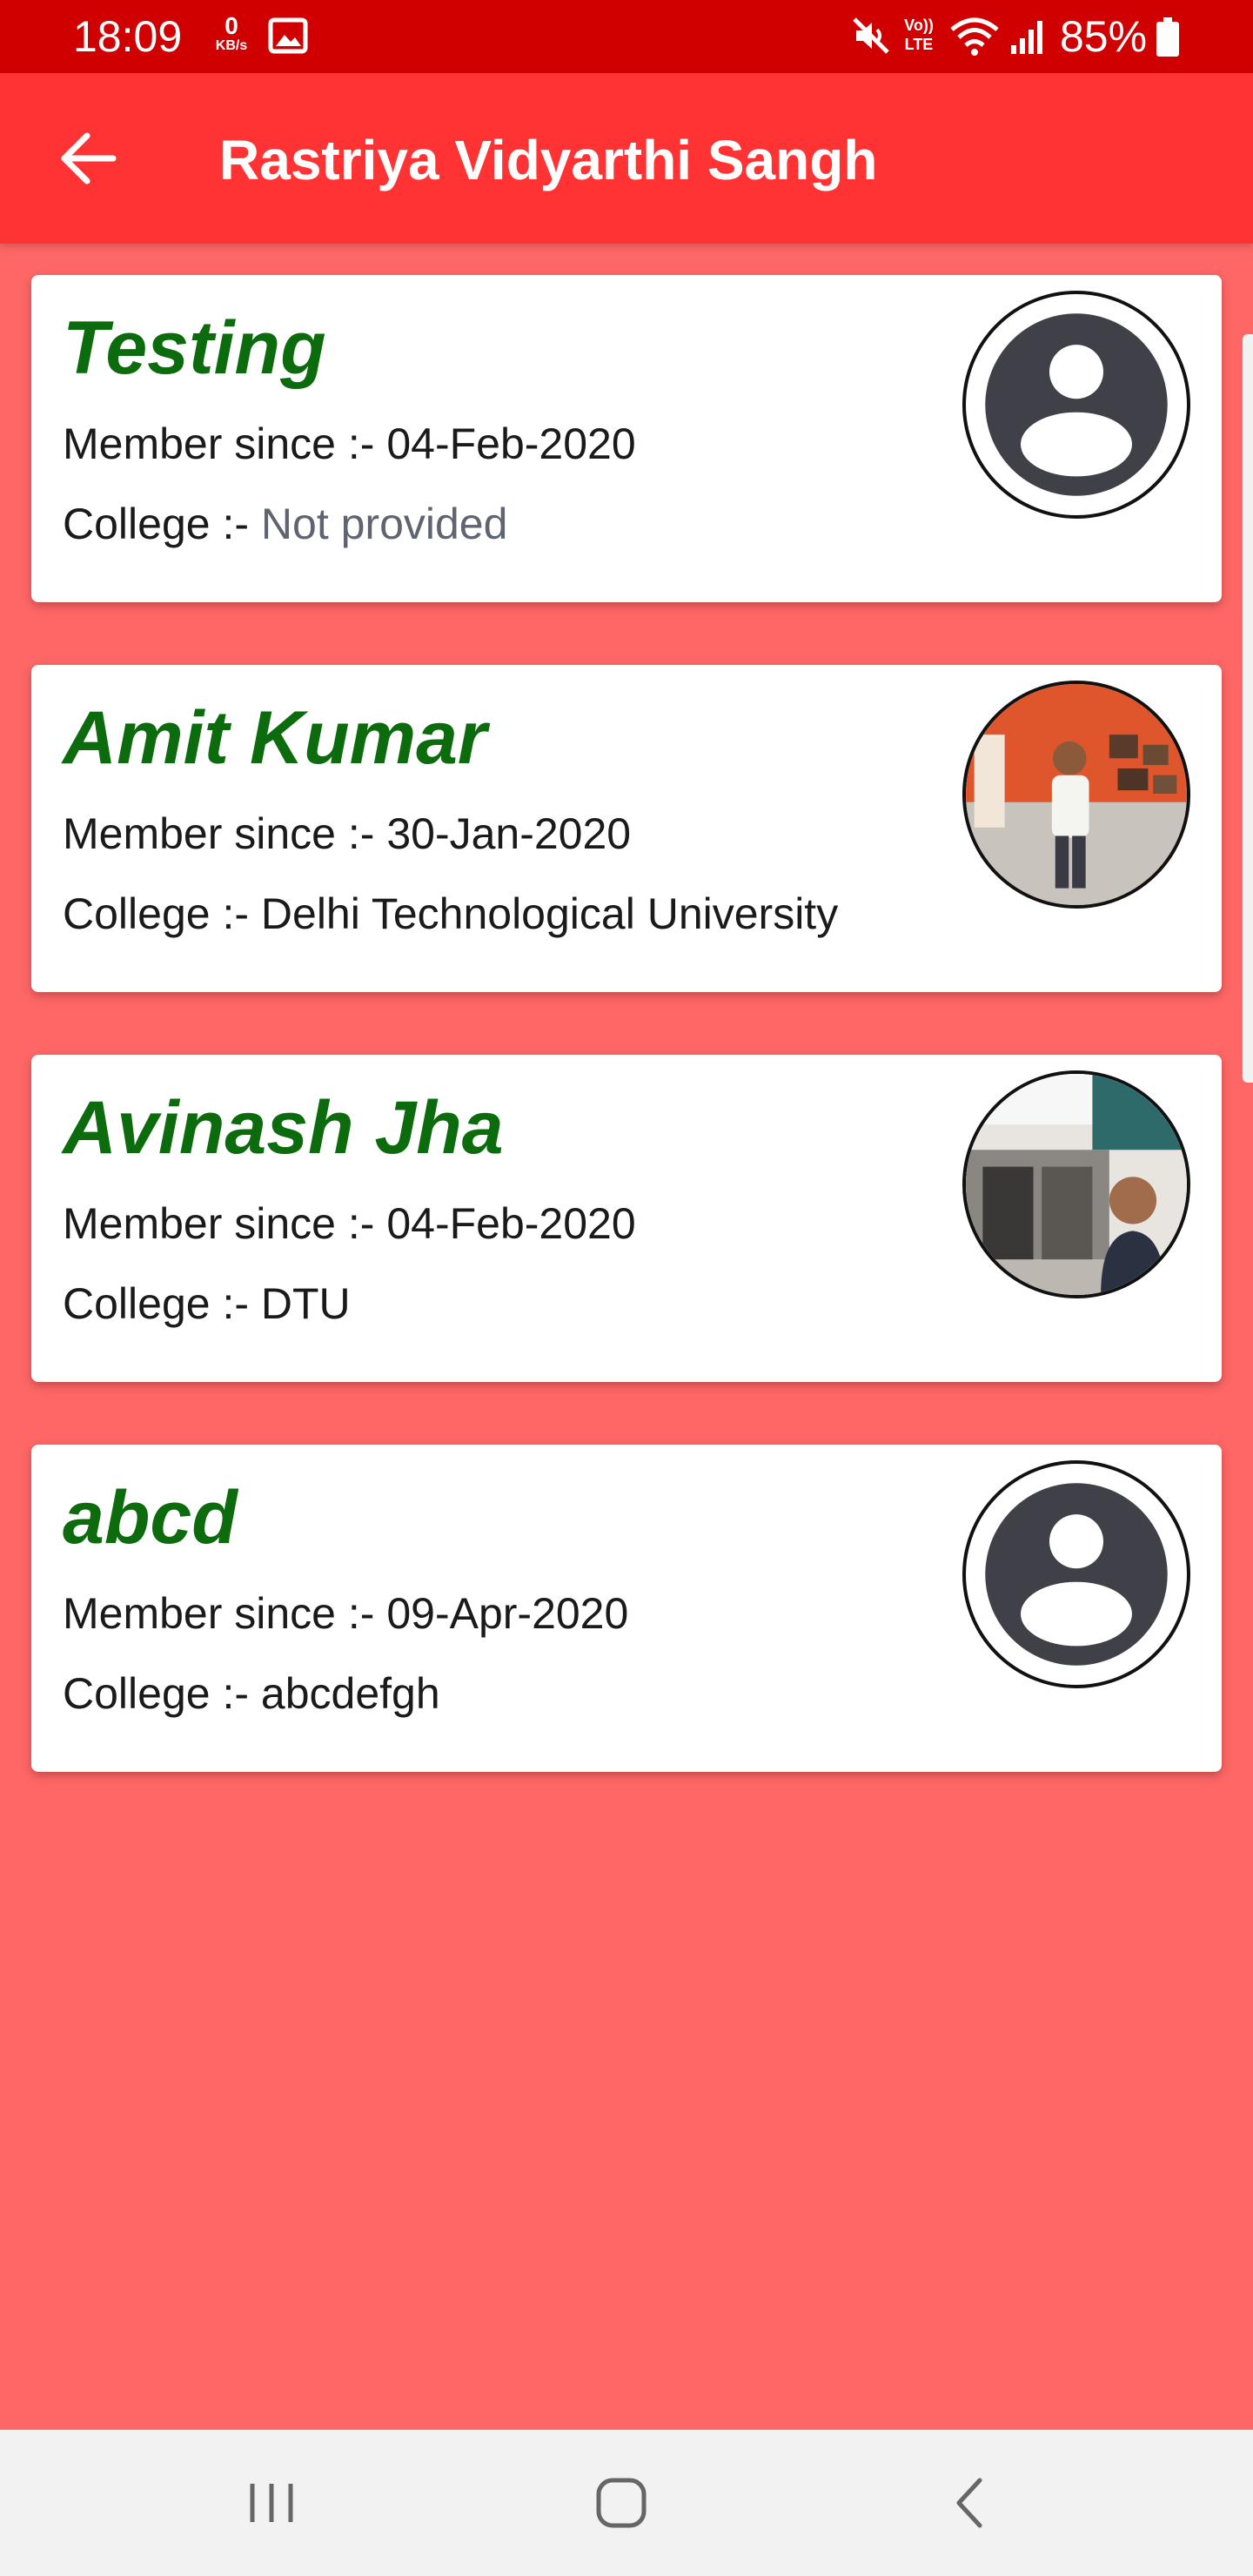  Describe the element at coordinates (384, 524) in the screenshot. I see `college-value: Not provided` at that location.